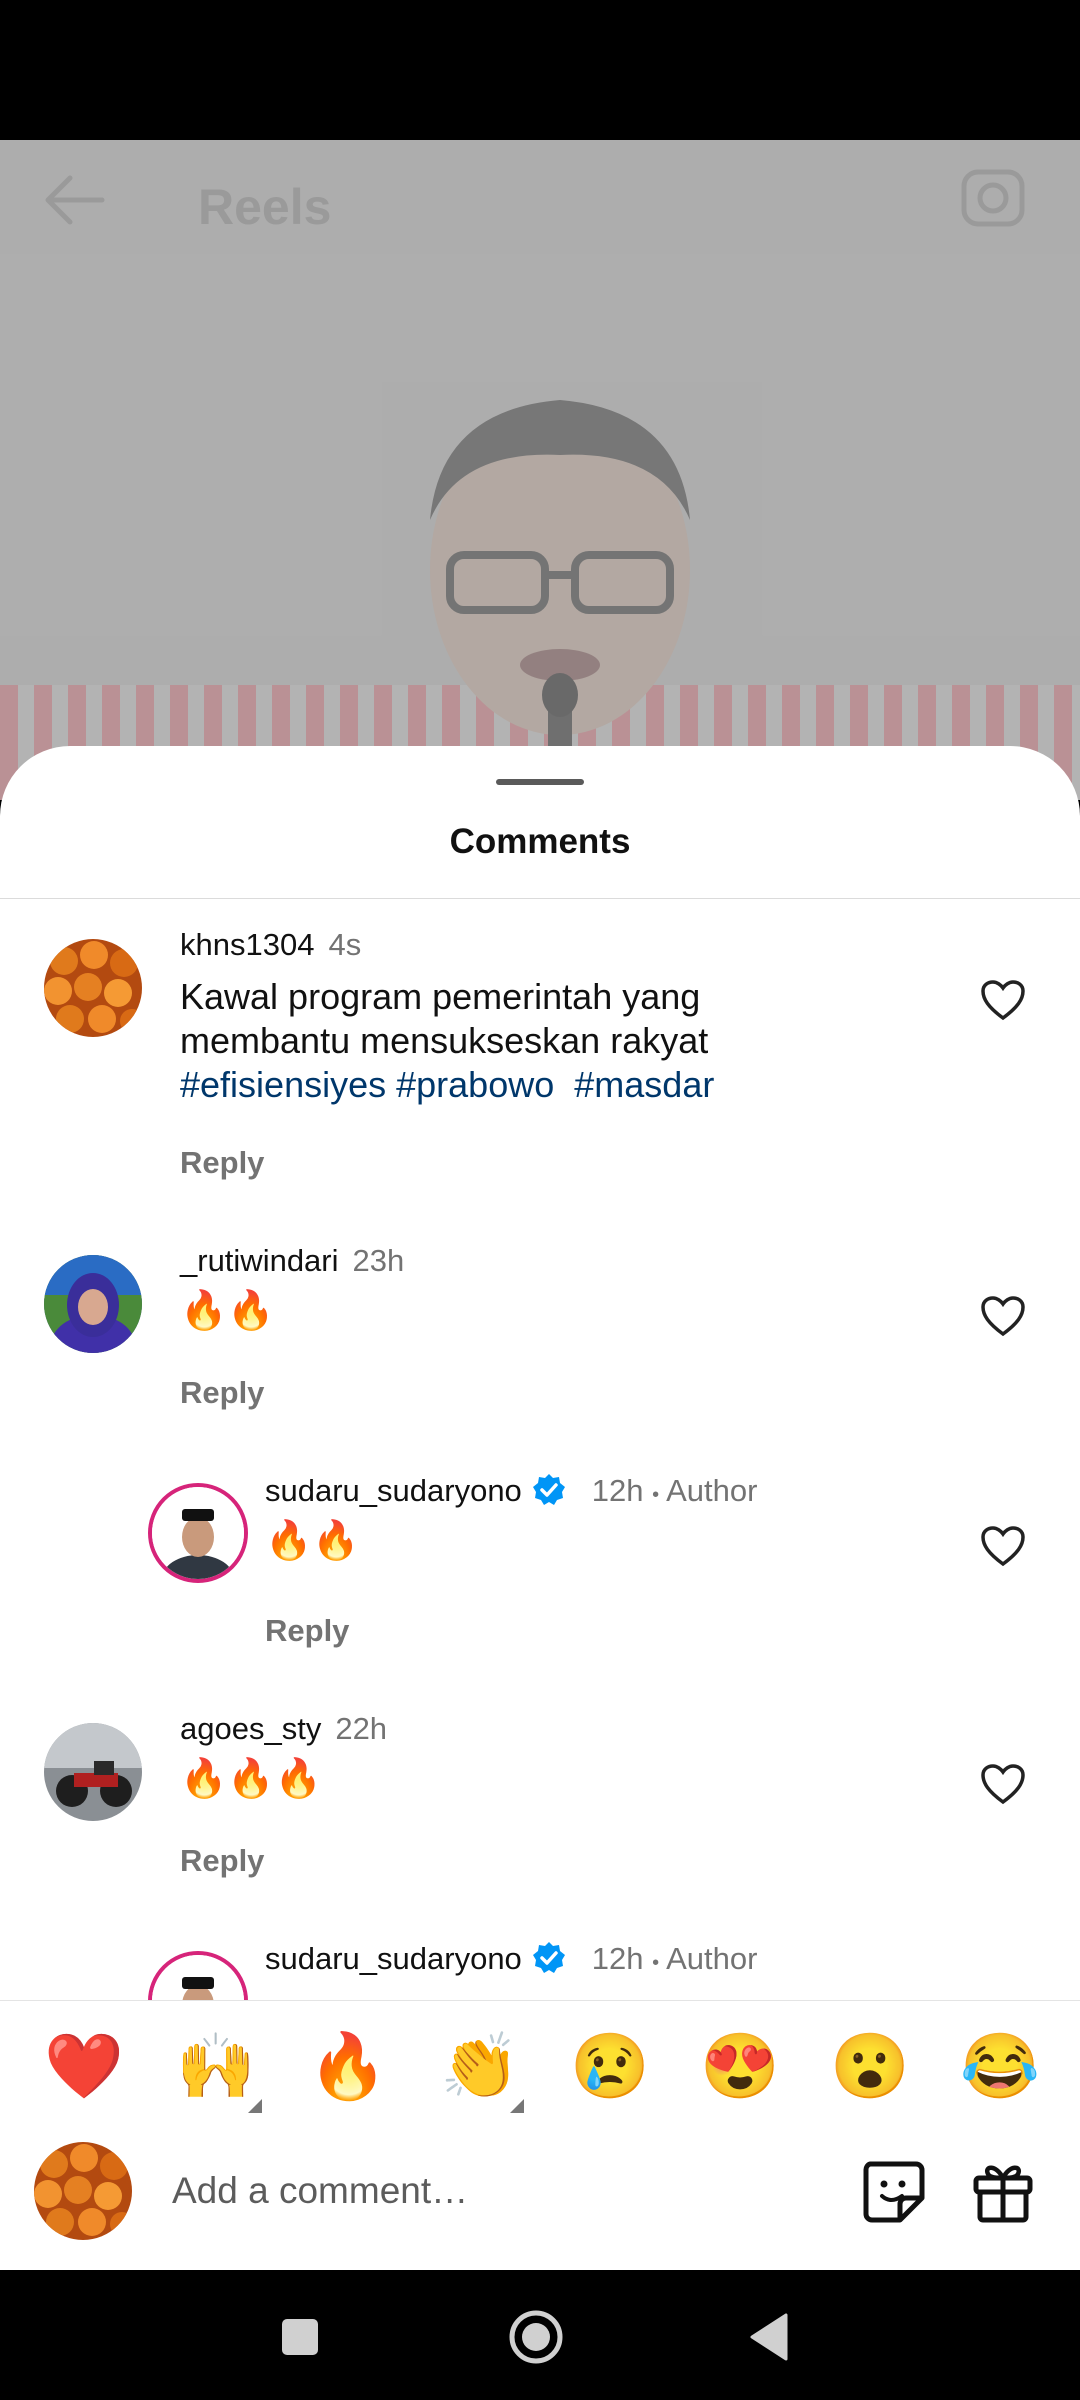  What do you see at coordinates (348, 2066) in the screenshot?
I see `reaction-fire: 🔥` at bounding box center [348, 2066].